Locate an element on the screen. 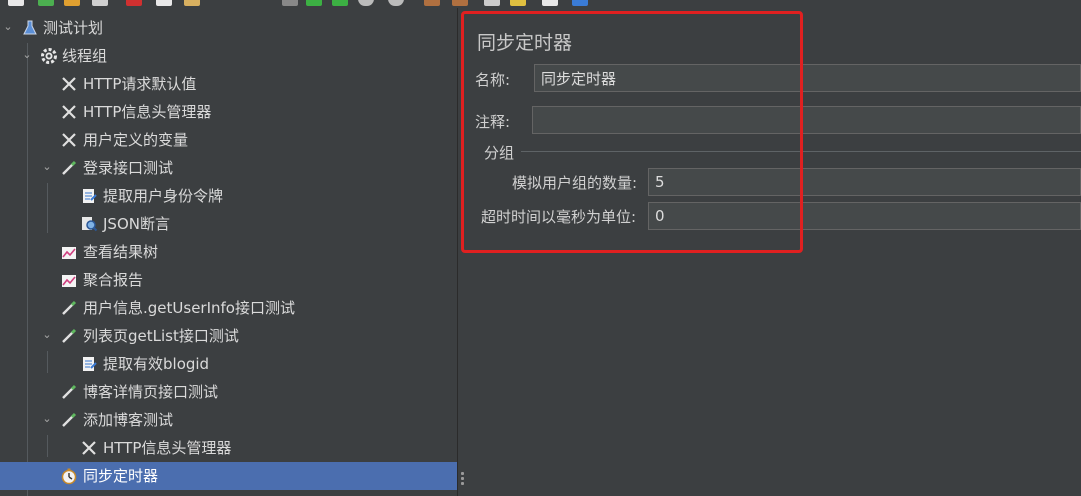 Image resolution: width=1081 pixels, height=496 pixels. tree-item-label: 线程组 is located at coordinates (85, 56).